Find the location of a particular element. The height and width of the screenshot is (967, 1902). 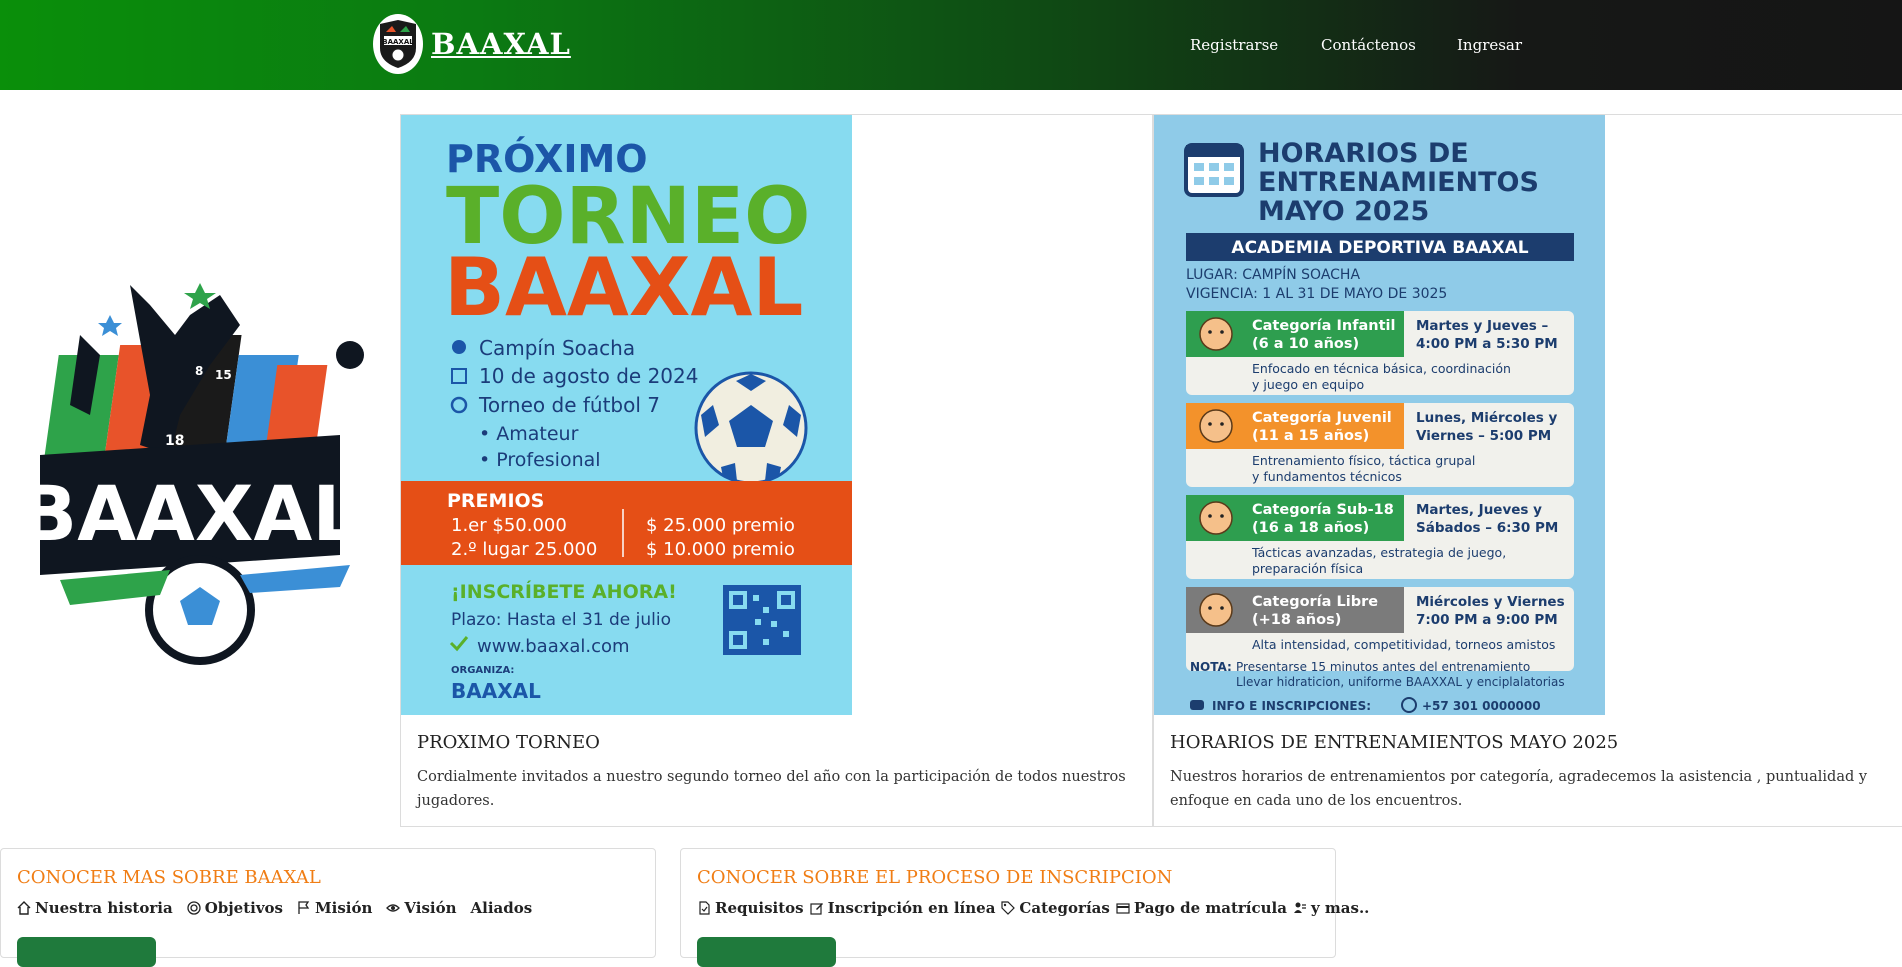

poster-org-label: ORGANIZA: is located at coordinates (482, 670).